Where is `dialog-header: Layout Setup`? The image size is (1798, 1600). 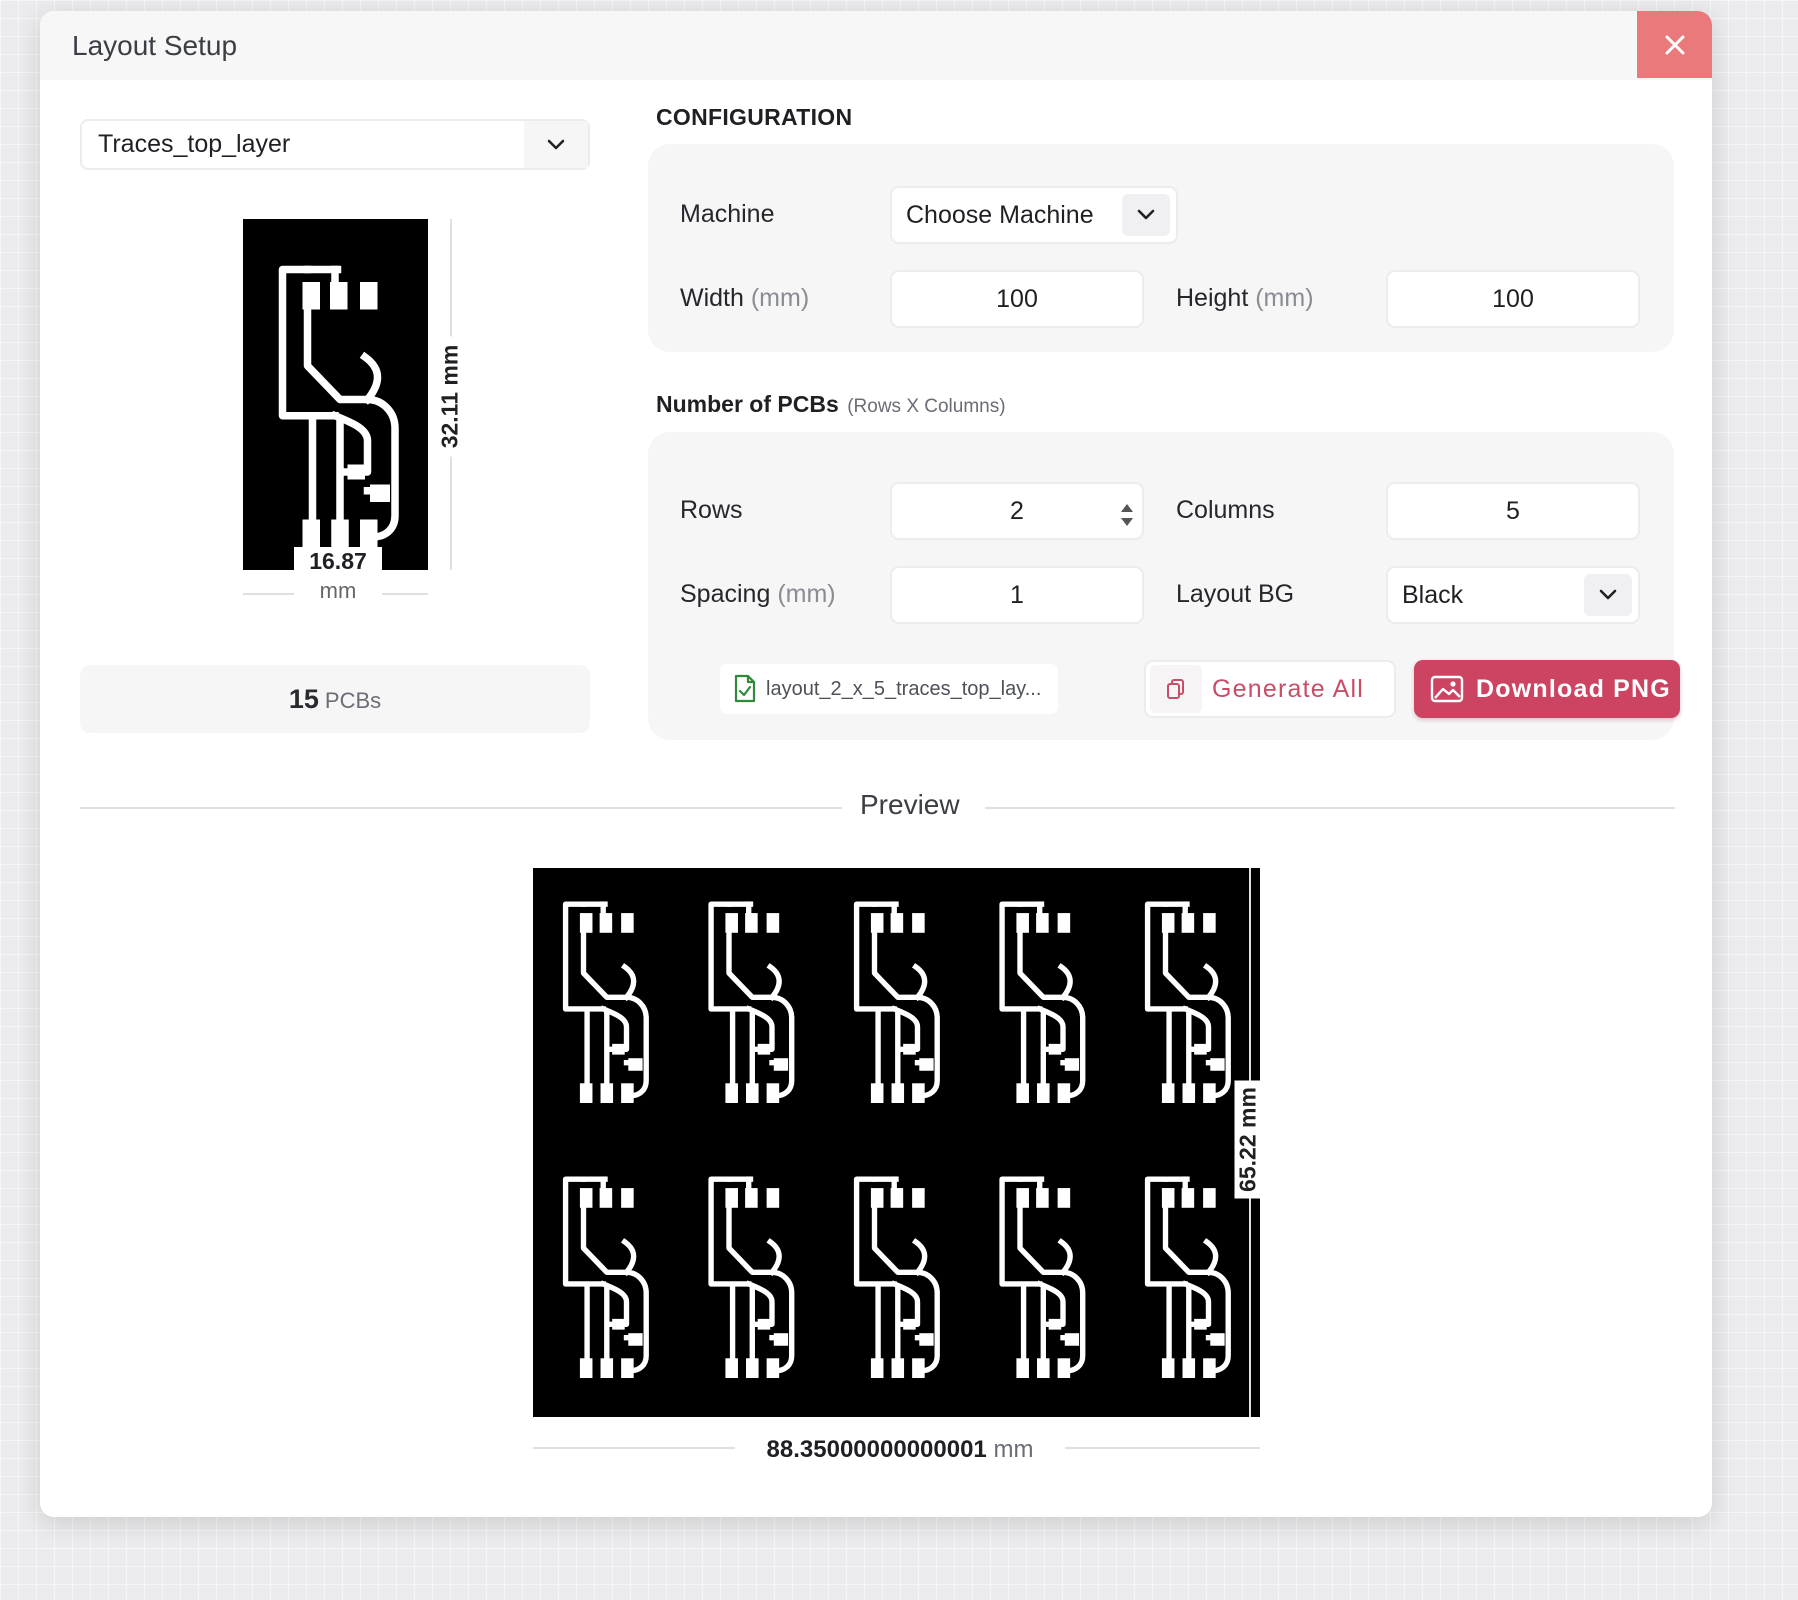
dialog-header: Layout Setup is located at coordinates (876, 45).